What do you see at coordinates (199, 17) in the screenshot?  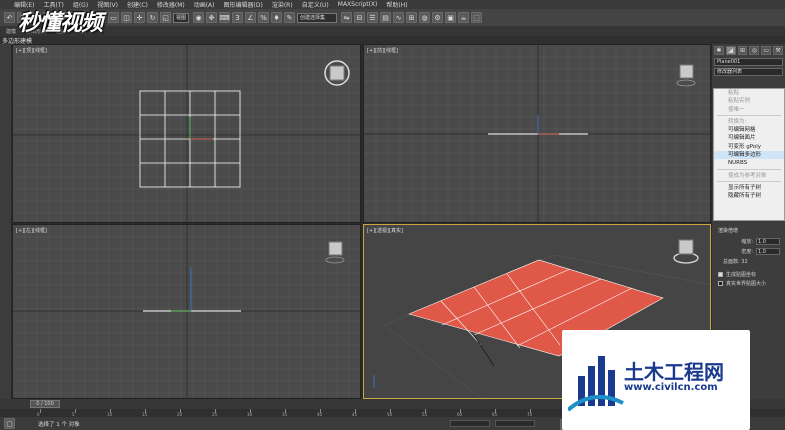 I see `pivot-icon: ◉` at bounding box center [199, 17].